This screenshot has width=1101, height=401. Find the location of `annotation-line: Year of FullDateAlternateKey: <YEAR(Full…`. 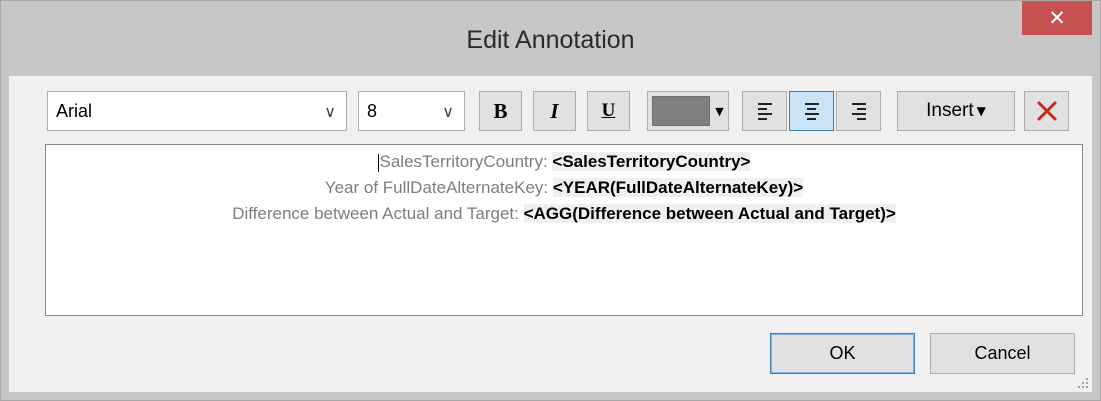

annotation-line: Year of FullDateAlternateKey: <YEAR(Full… is located at coordinates (564, 188).